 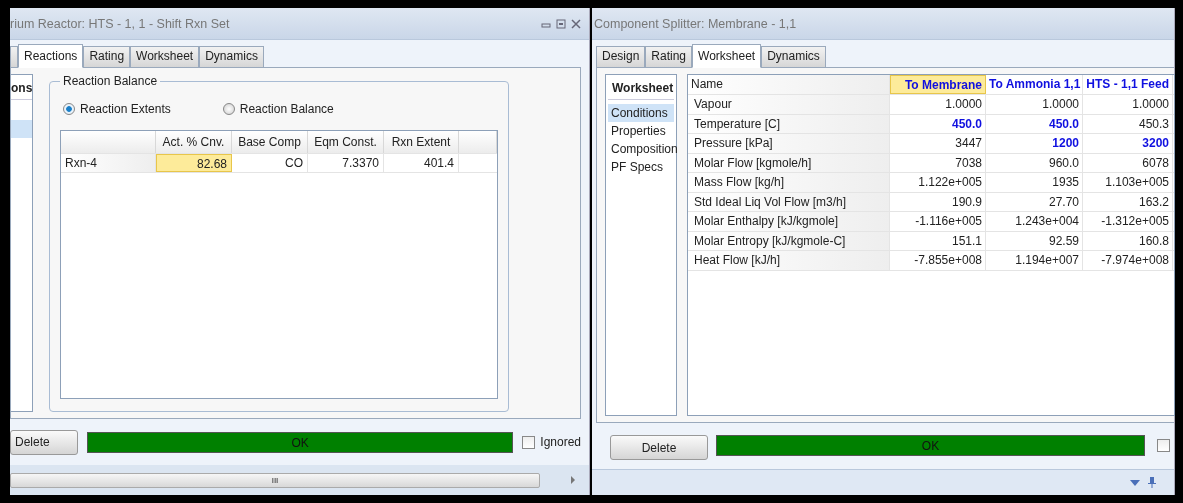 I want to click on ignored-checkbox: Ignored, so click(x=551, y=442).